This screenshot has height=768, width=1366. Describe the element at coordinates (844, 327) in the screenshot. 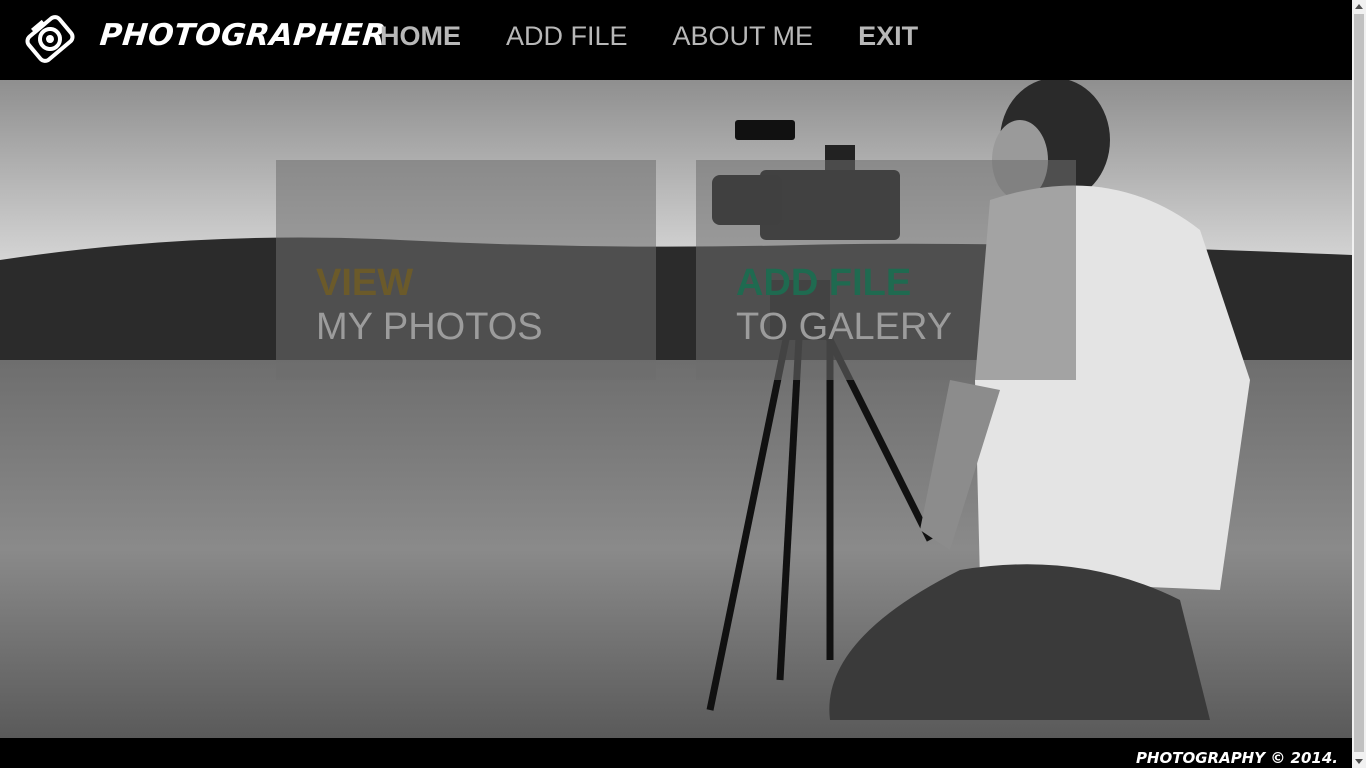

I see `add-file-subheading: TO GALERY` at that location.